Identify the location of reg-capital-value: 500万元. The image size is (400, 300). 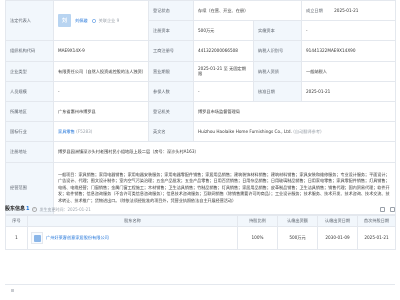
(223, 31).